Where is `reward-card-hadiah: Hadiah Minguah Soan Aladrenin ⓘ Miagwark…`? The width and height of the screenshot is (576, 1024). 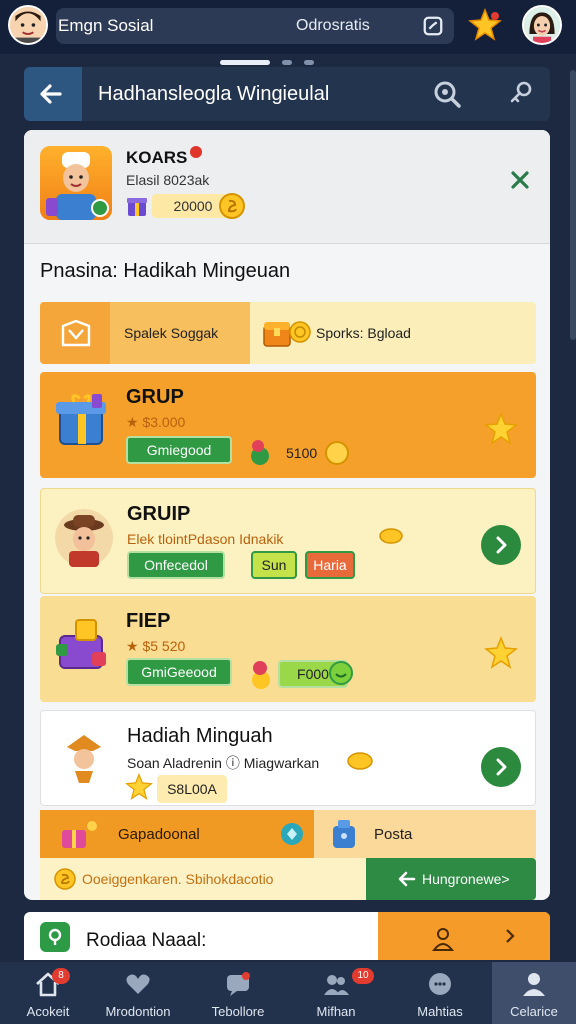
reward-card-hadiah: Hadiah Minguah Soan Aladrenin ⓘ Miagwark… is located at coordinates (288, 758).